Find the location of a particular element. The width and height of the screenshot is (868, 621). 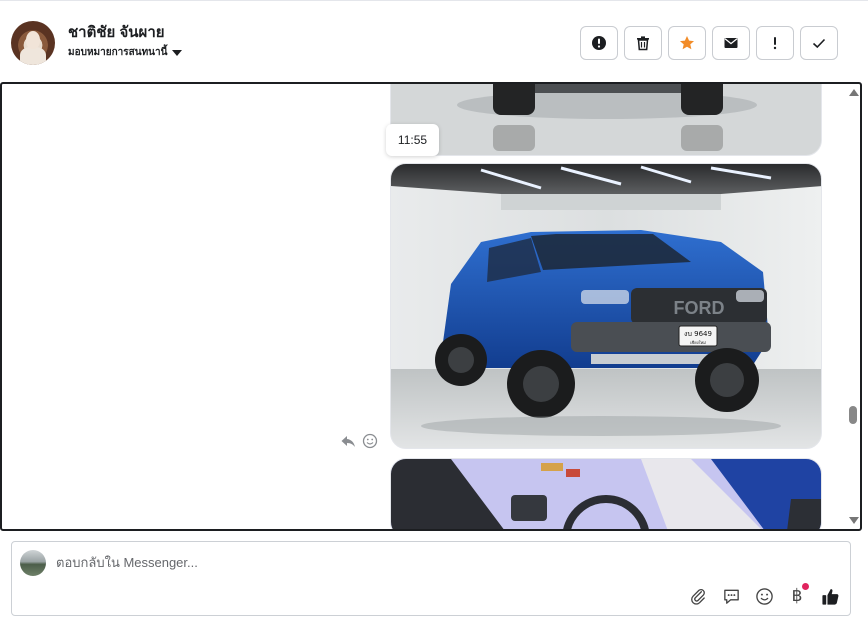

conversation-actions is located at coordinates (709, 43).